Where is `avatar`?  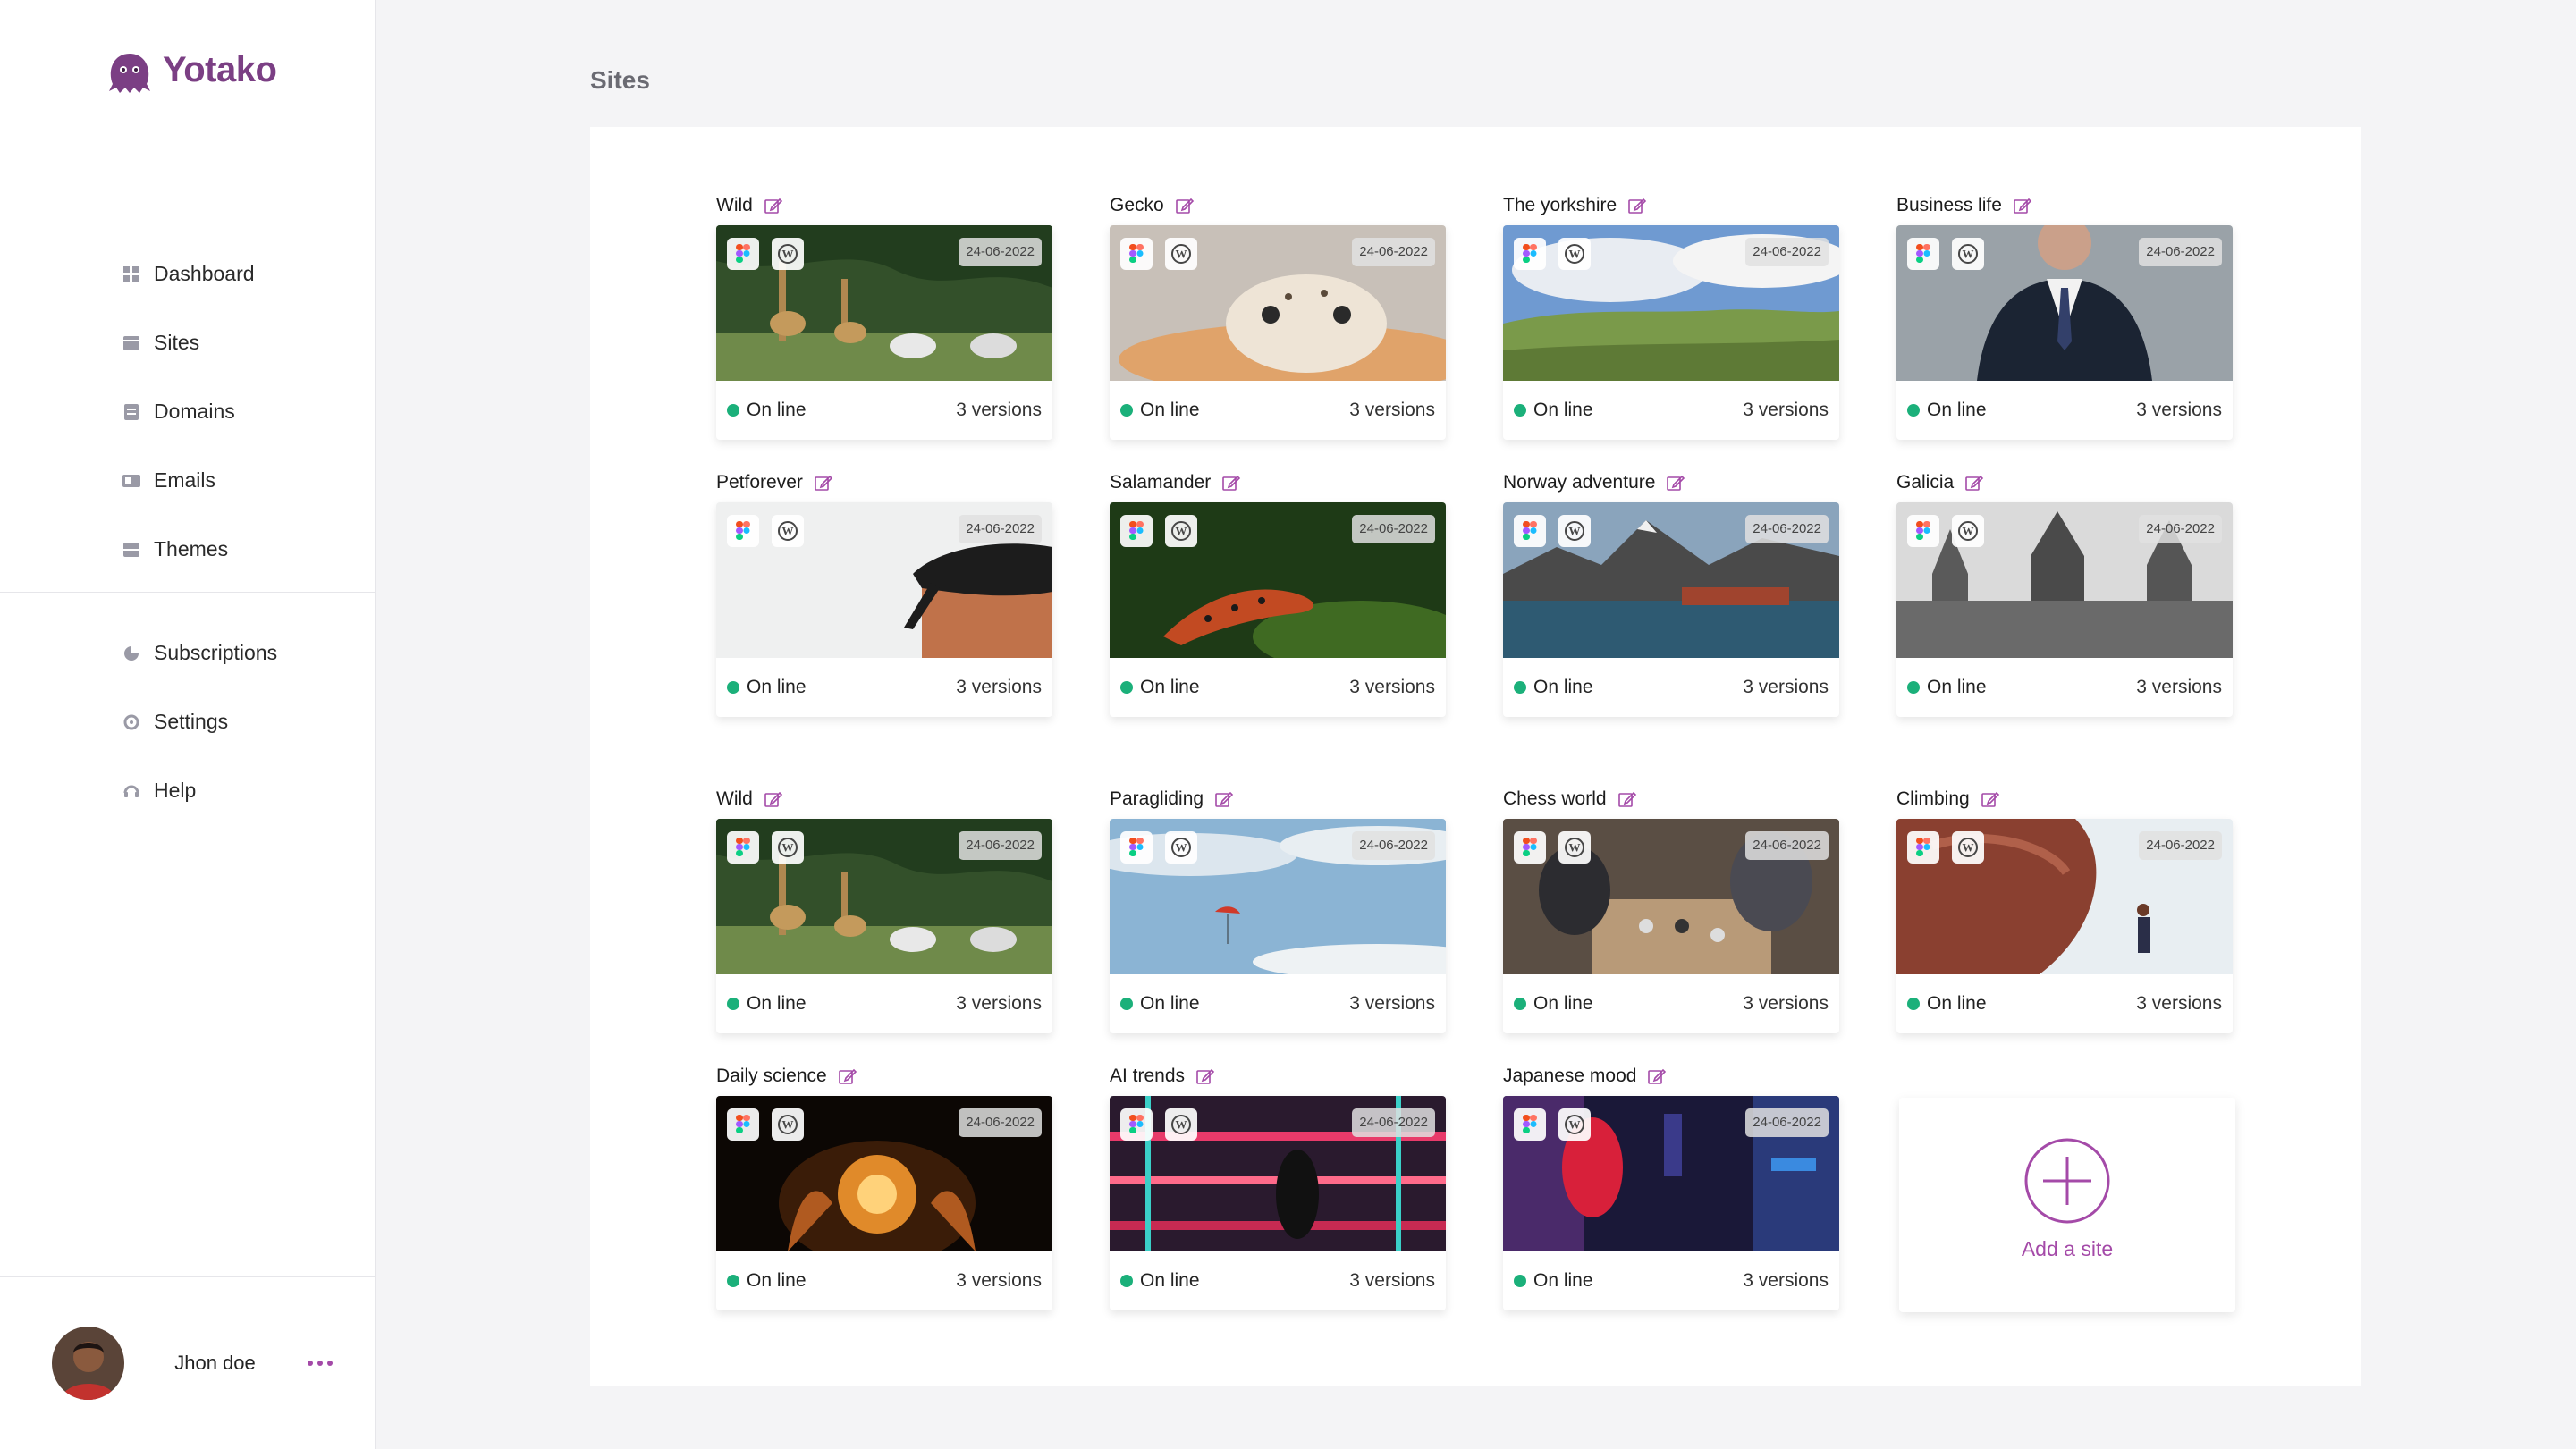 avatar is located at coordinates (88, 1364).